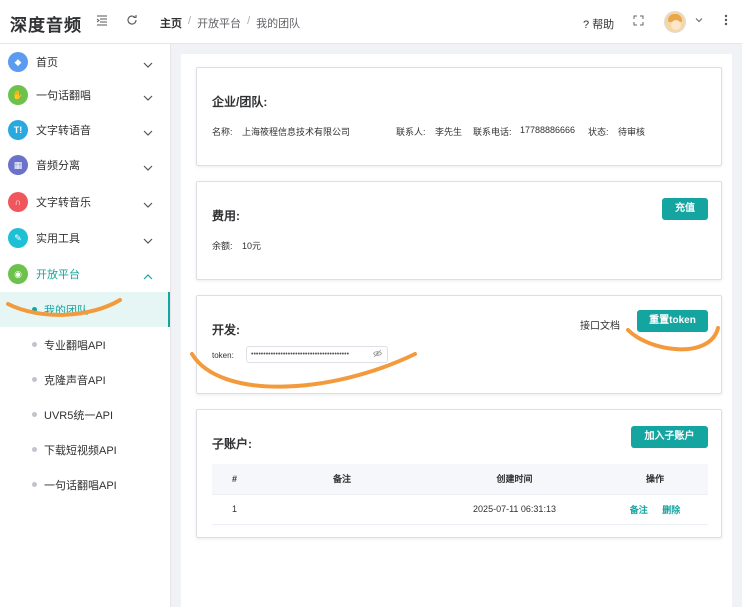  What do you see at coordinates (223, 355) in the screenshot?
I see `token-label: token:` at bounding box center [223, 355].